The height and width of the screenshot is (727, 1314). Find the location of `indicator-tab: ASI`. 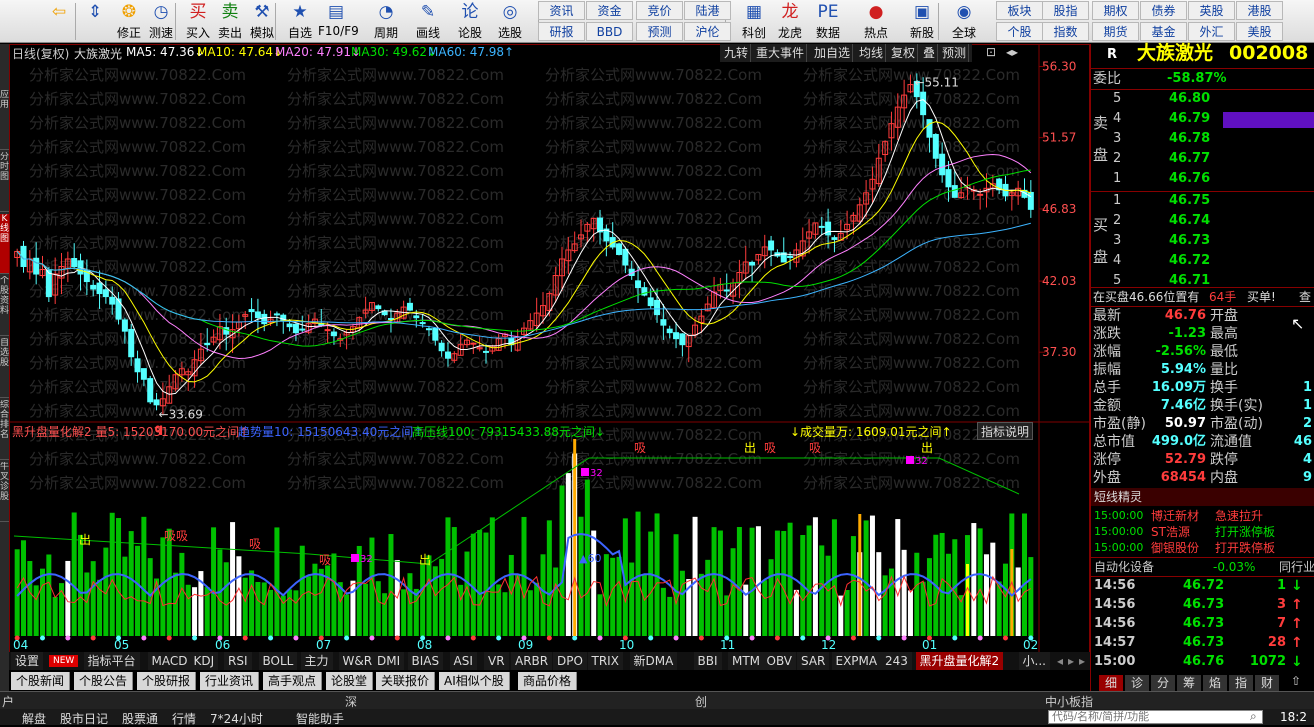

indicator-tab: ASI is located at coordinates (463, 661).